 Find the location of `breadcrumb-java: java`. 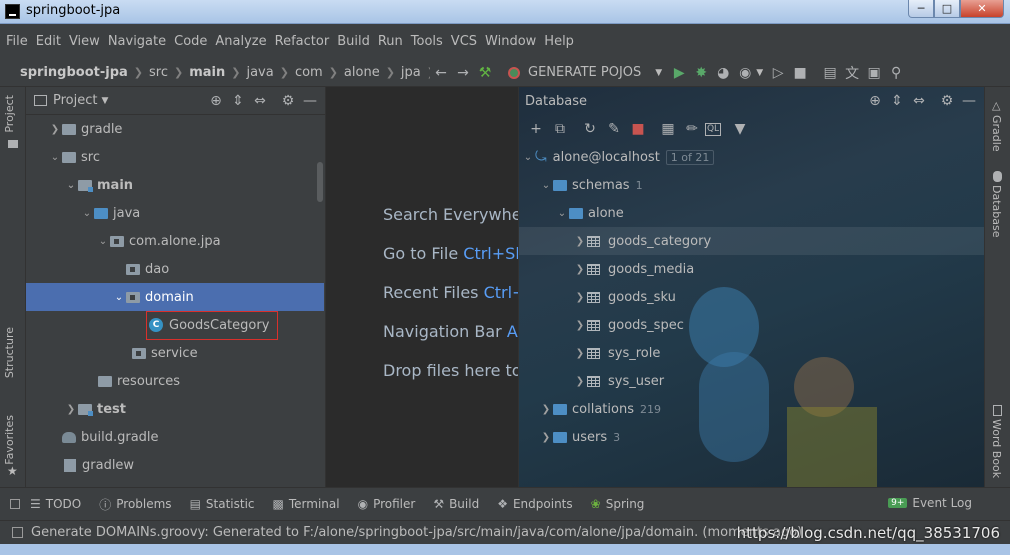

breadcrumb-java: java is located at coordinates (259, 72).